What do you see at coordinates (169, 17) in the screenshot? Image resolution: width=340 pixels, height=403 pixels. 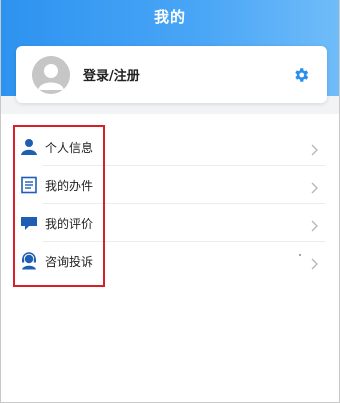 I see `page-title: 我的` at bounding box center [169, 17].